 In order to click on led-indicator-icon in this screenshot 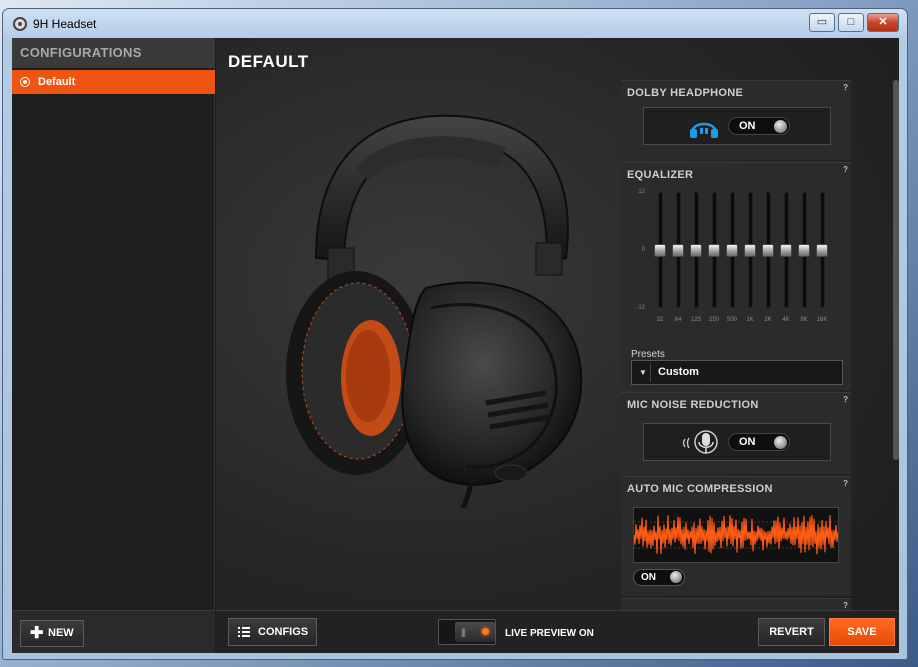, I will do `click(485, 631)`.